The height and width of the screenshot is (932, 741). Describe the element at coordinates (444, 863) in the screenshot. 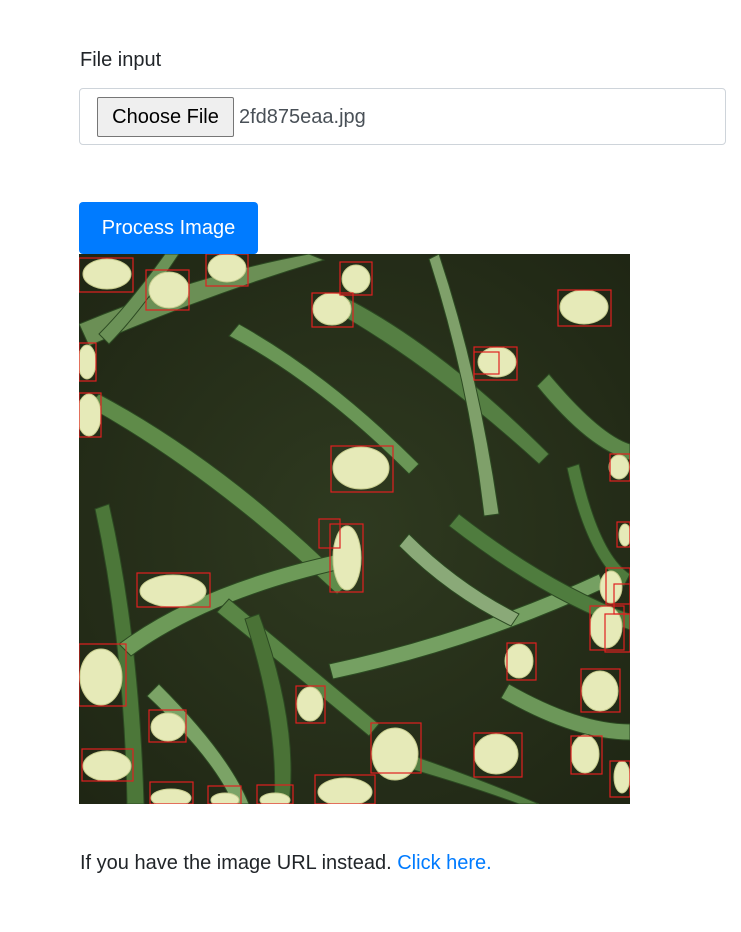

I see `url-input-link: Click here.` at that location.